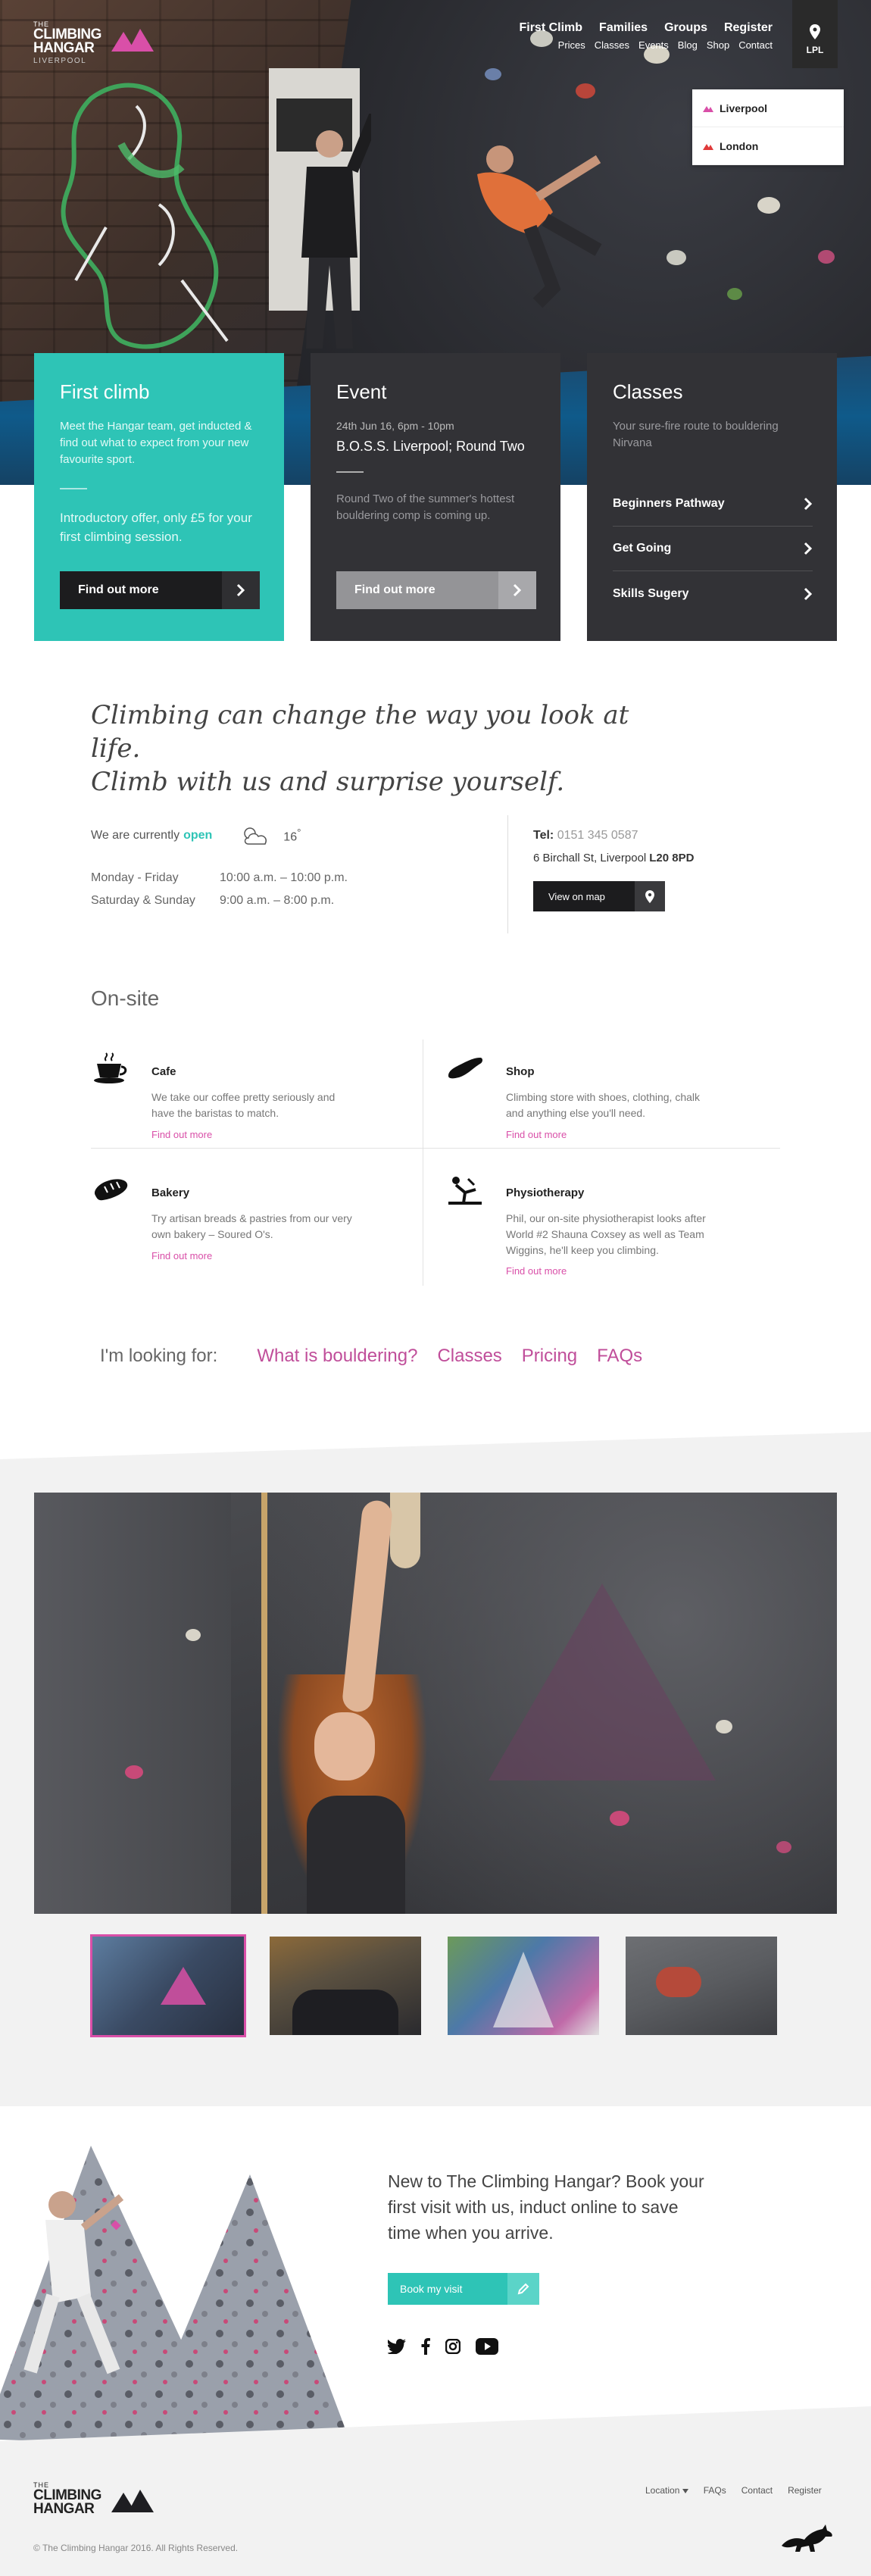 The height and width of the screenshot is (2576, 871). I want to click on footer-link-contact: Contact, so click(757, 2491).